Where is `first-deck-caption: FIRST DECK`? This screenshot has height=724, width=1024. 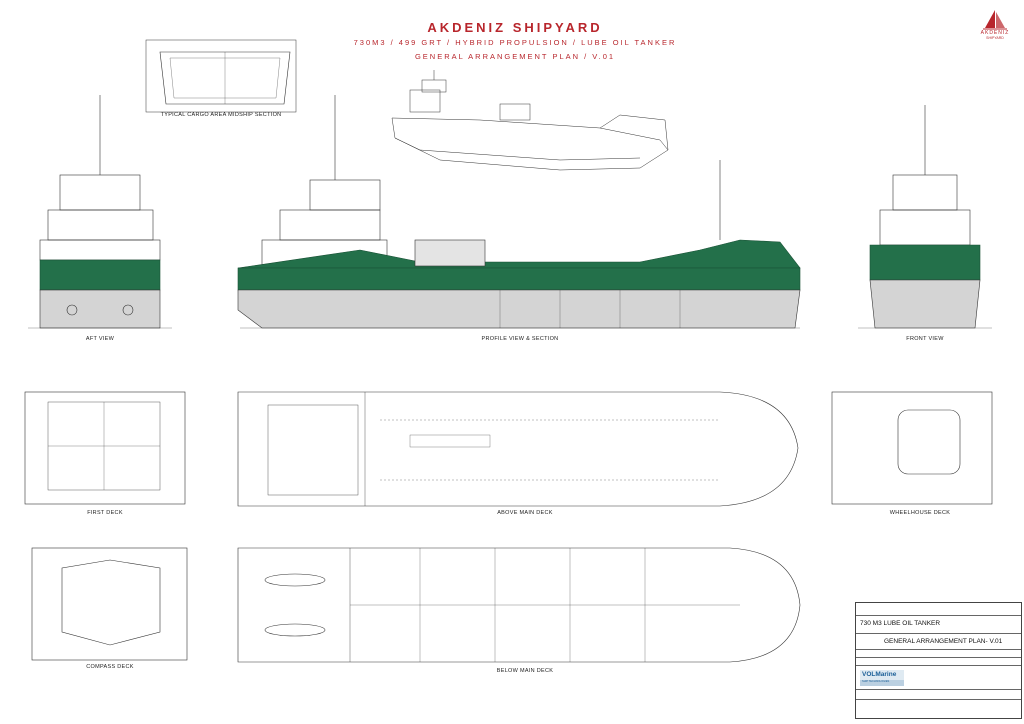
first-deck-caption: FIRST DECK is located at coordinates (105, 513).